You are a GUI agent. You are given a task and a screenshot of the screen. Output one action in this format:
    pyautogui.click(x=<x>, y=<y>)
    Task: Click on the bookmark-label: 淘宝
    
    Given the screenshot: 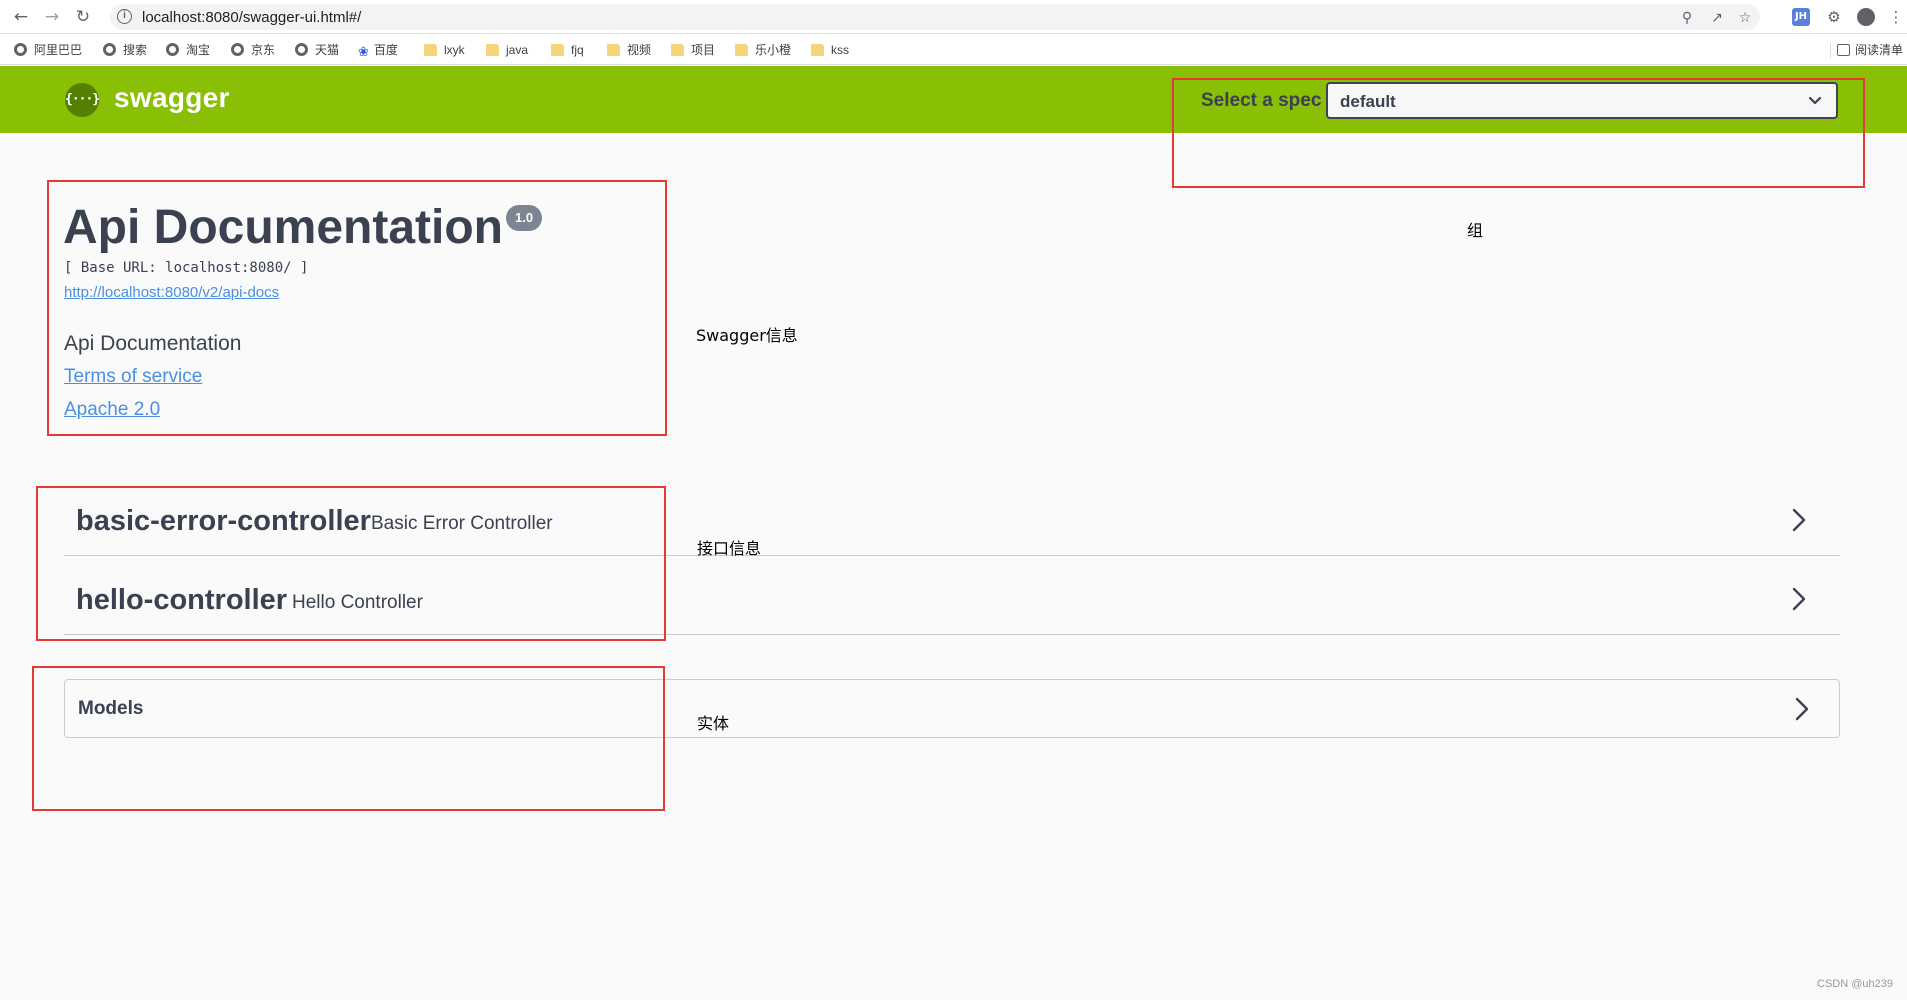 What is the action you would take?
    pyautogui.click(x=198, y=50)
    